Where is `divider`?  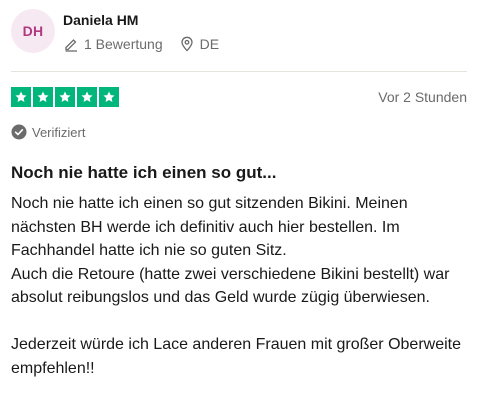
divider is located at coordinates (239, 71).